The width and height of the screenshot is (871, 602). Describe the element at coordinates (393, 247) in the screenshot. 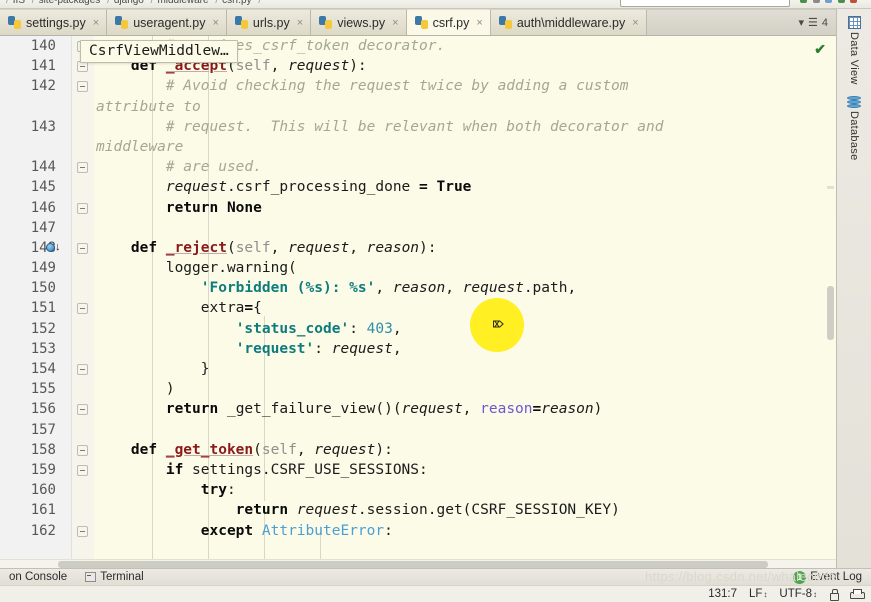

I see `code-token: reason` at that location.